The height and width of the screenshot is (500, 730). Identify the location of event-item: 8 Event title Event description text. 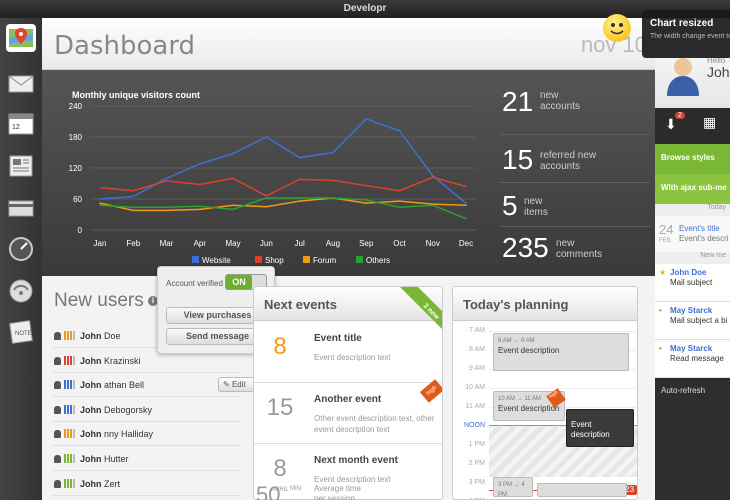
(348, 352).